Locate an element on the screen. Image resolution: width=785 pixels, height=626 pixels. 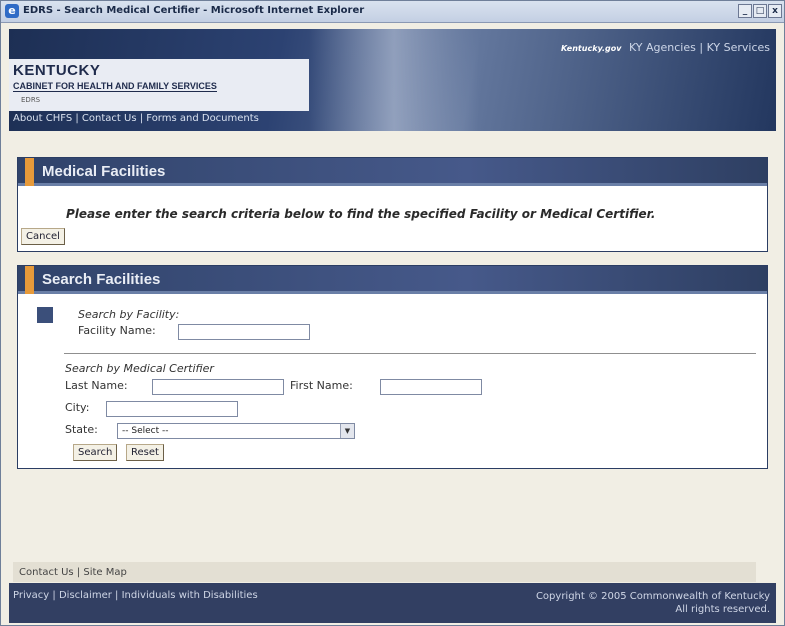
kentucky-gov-logo: Kentucky.gov is located at coordinates (591, 48).